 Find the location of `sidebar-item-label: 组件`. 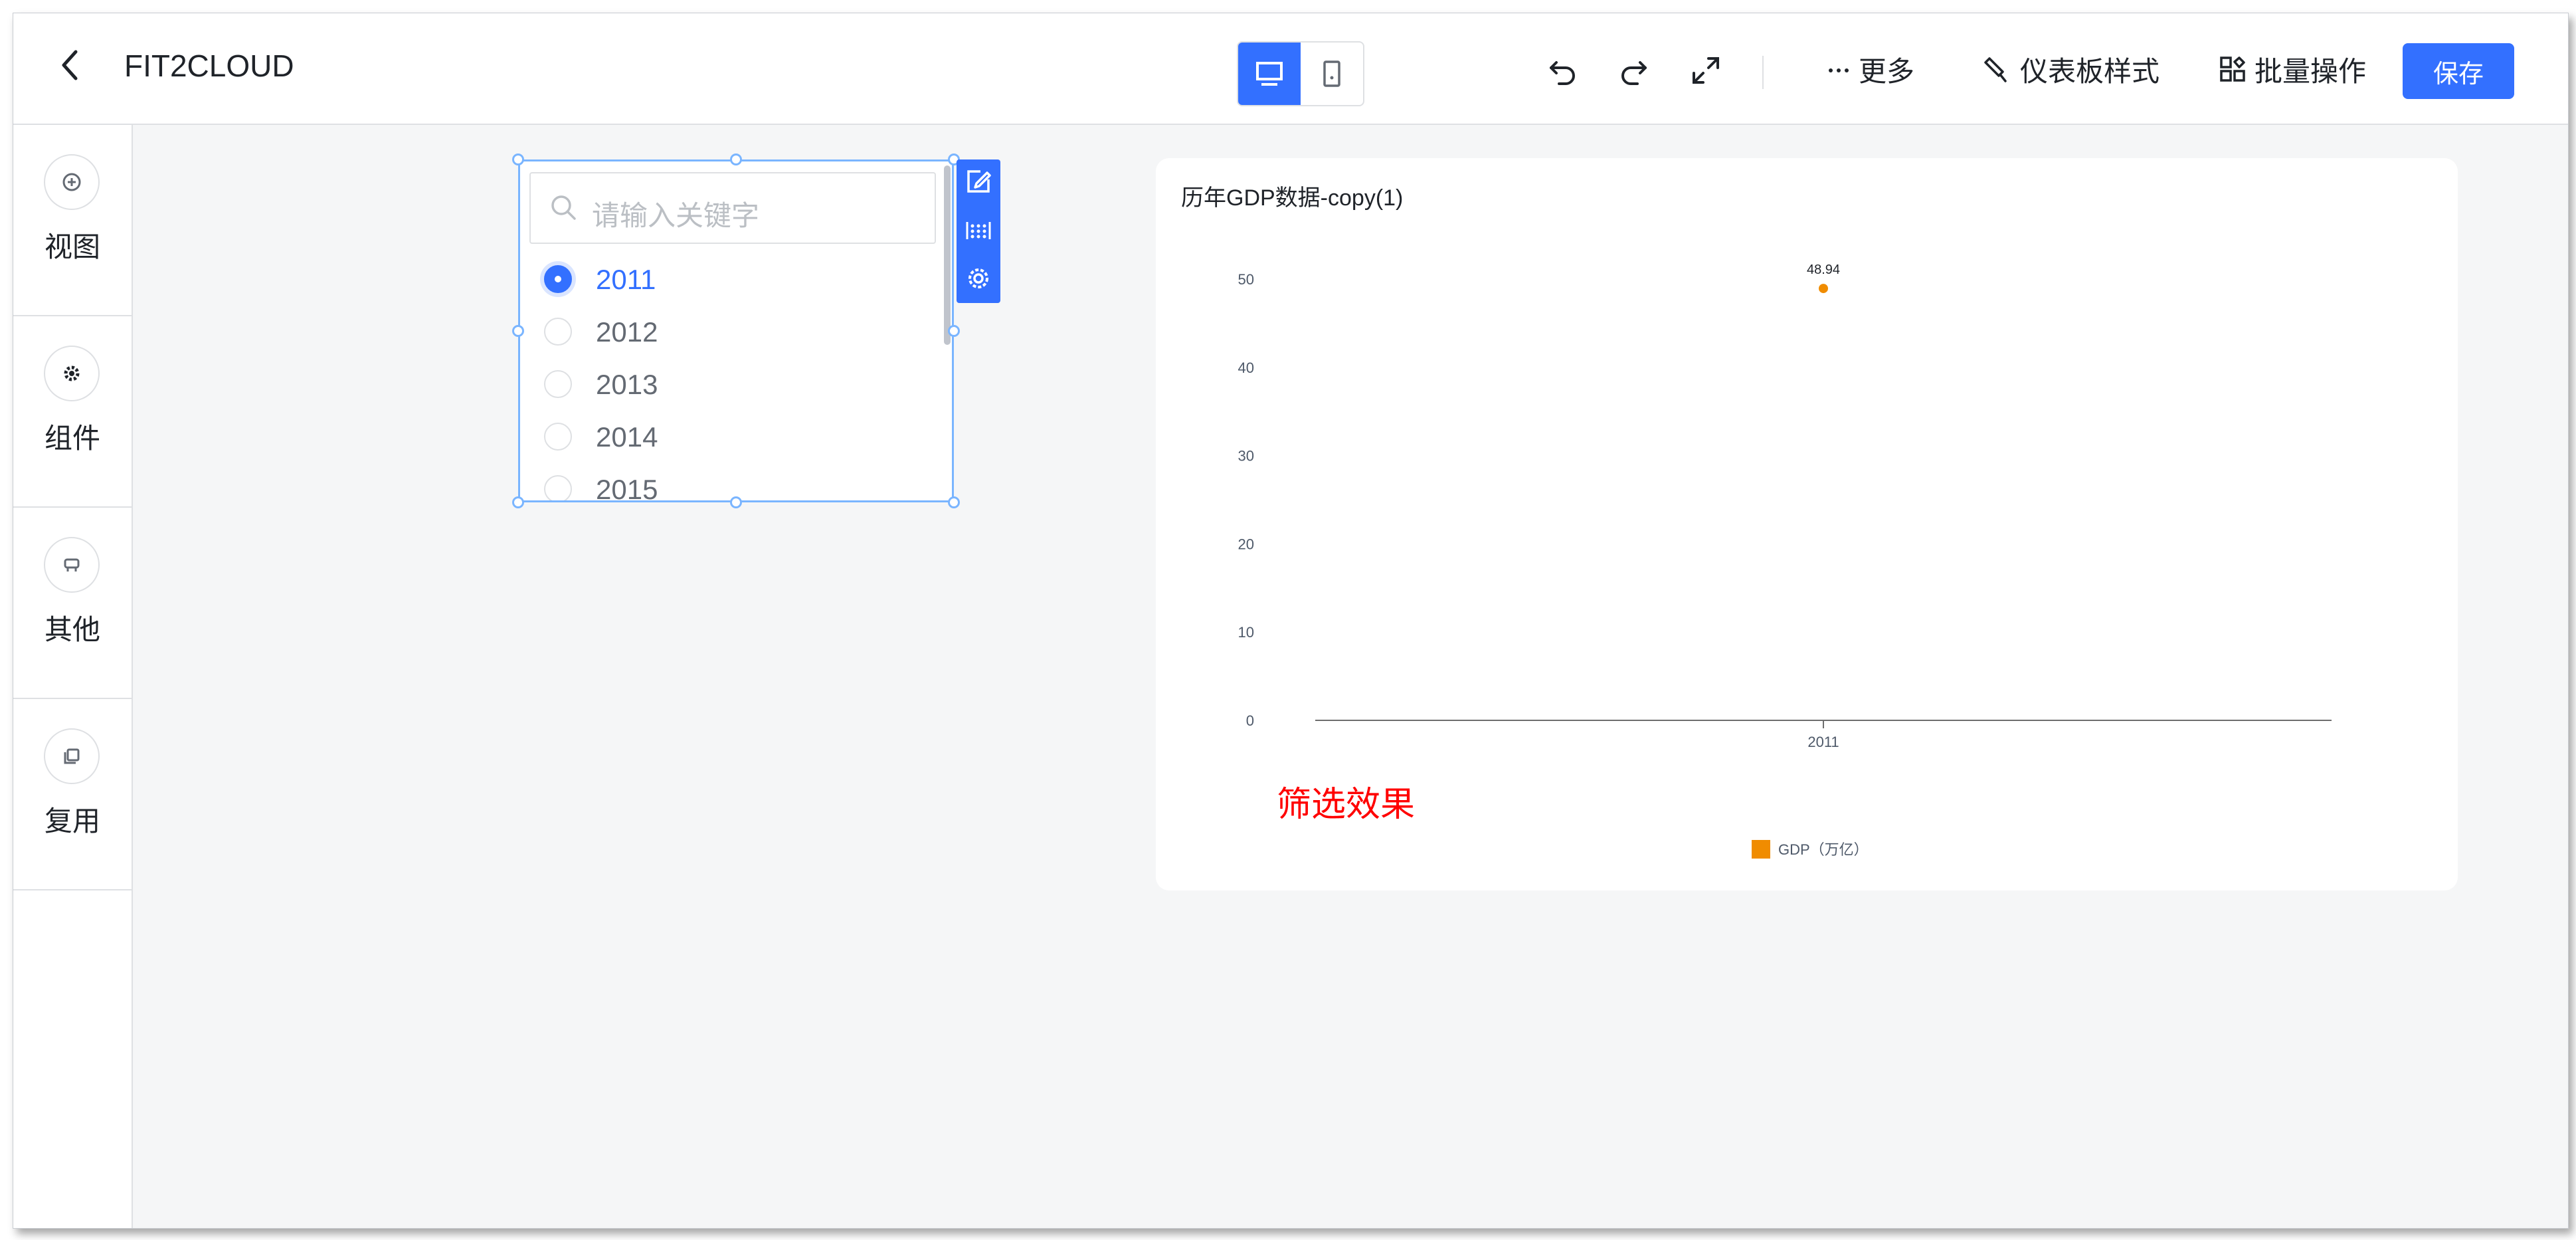

sidebar-item-label: 组件 is located at coordinates (72, 438).